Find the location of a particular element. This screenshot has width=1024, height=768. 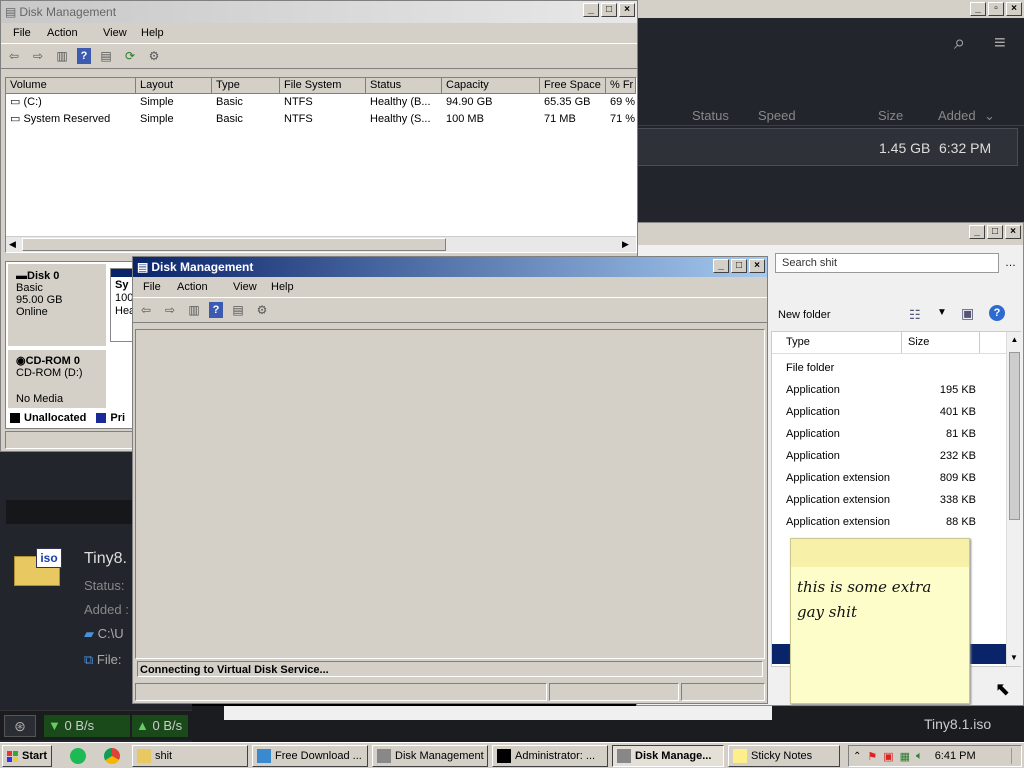

list-item: File folder is located at coordinates (891, 373).